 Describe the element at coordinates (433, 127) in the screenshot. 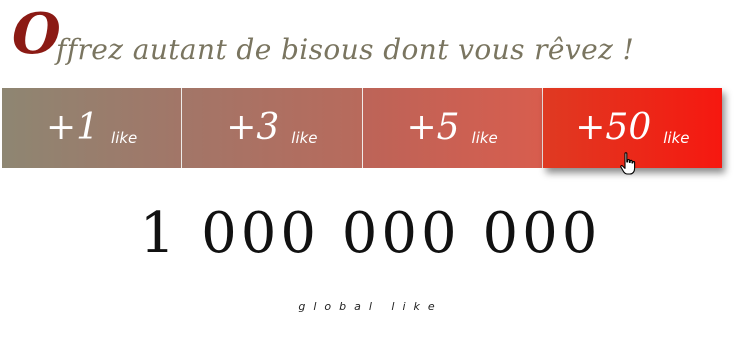

I see `like-button-amount: +5` at that location.